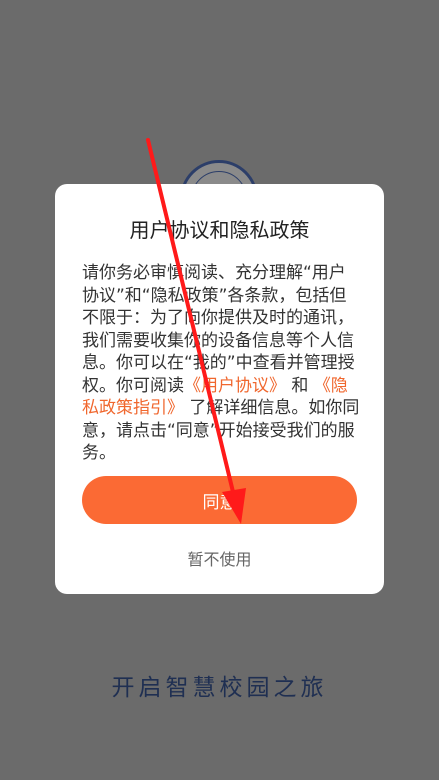  Describe the element at coordinates (300, 385) in the screenshot. I see `and-text: 和` at that location.